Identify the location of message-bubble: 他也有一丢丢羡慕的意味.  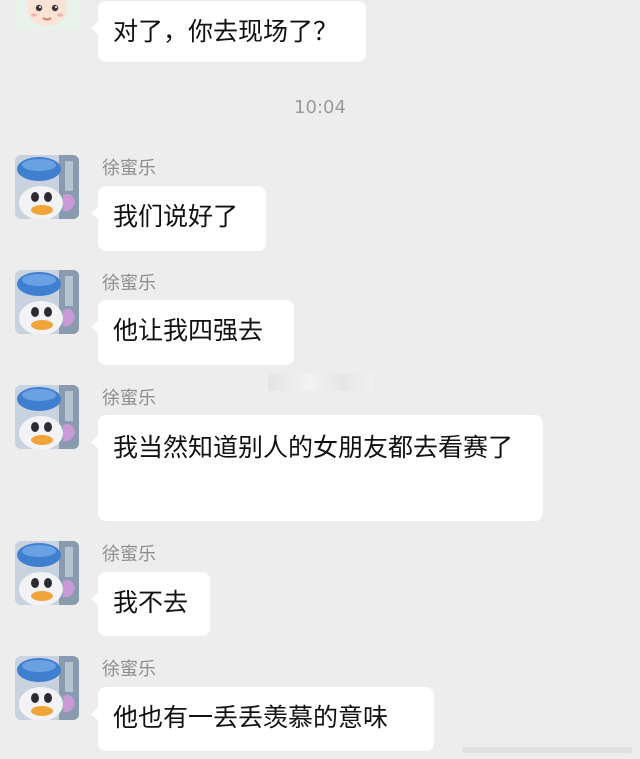
(262, 719).